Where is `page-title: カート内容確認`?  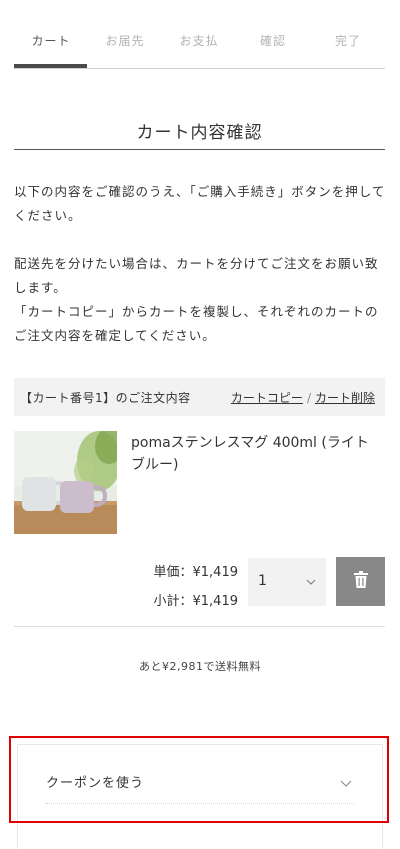
page-title: カート内容確認 is located at coordinates (199, 133).